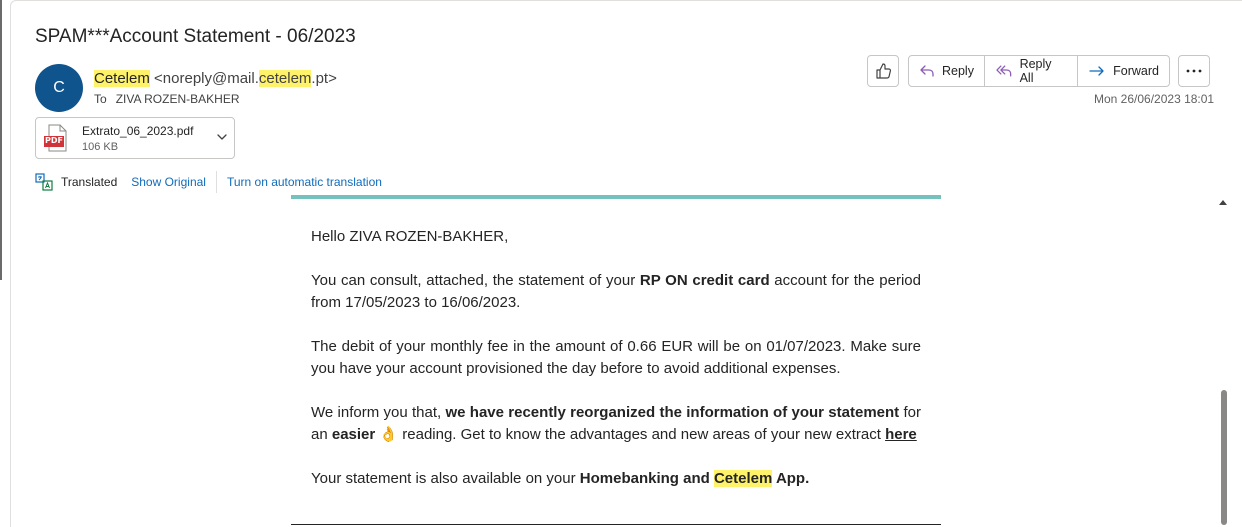  Describe the element at coordinates (216, 182) in the screenshot. I see `divider` at that location.